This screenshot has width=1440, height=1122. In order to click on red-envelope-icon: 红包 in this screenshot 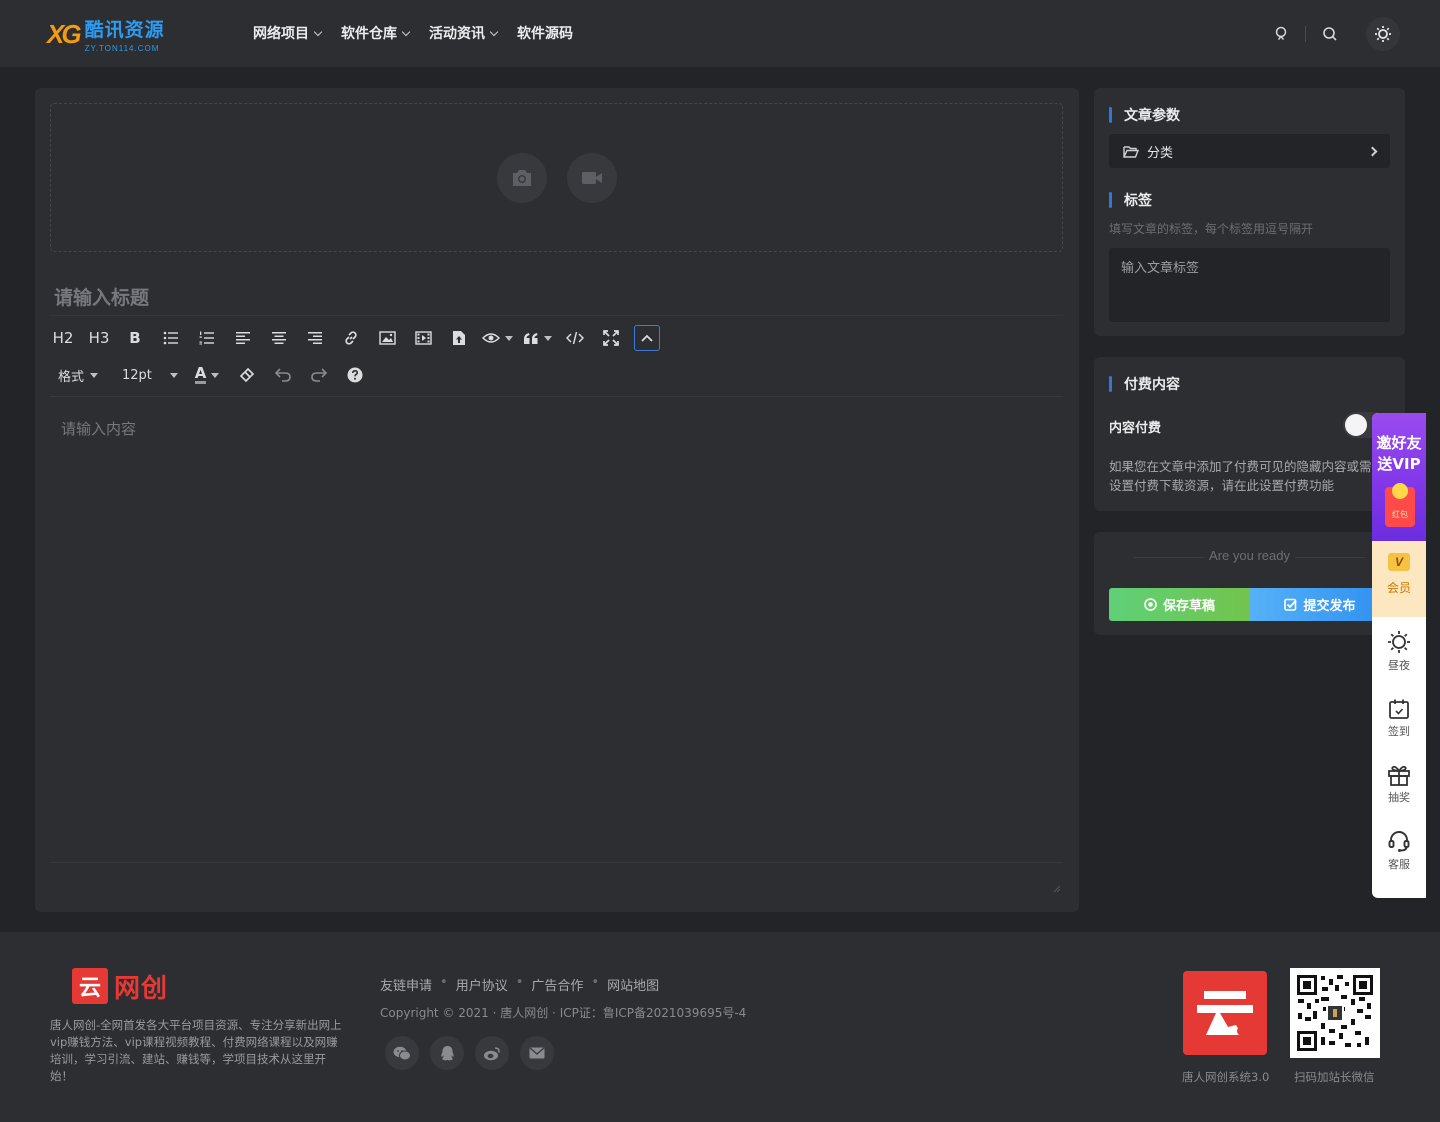, I will do `click(1400, 505)`.